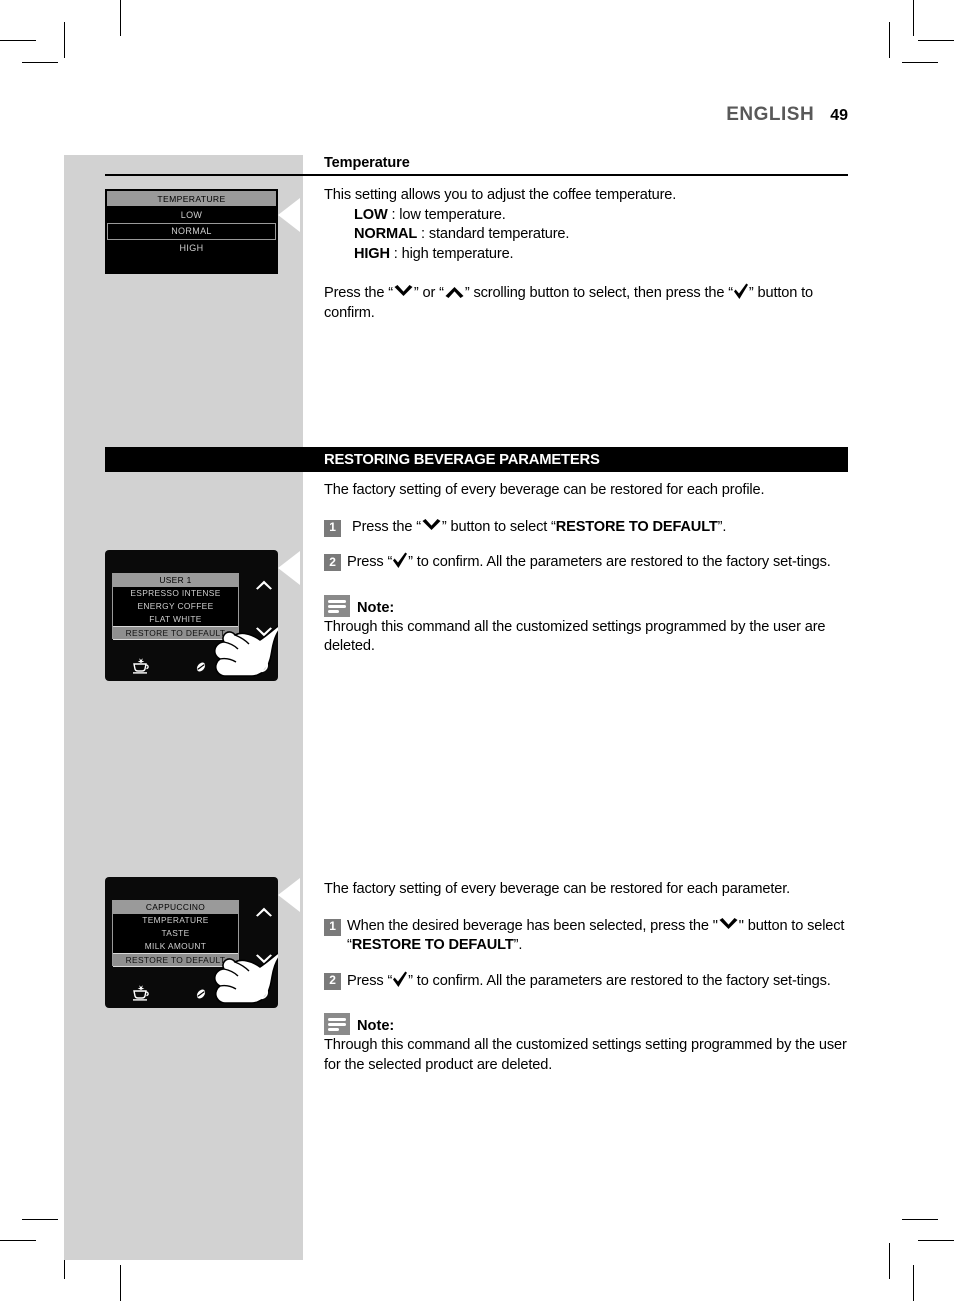  What do you see at coordinates (839, 115) in the screenshot?
I see `page-number: 49` at bounding box center [839, 115].